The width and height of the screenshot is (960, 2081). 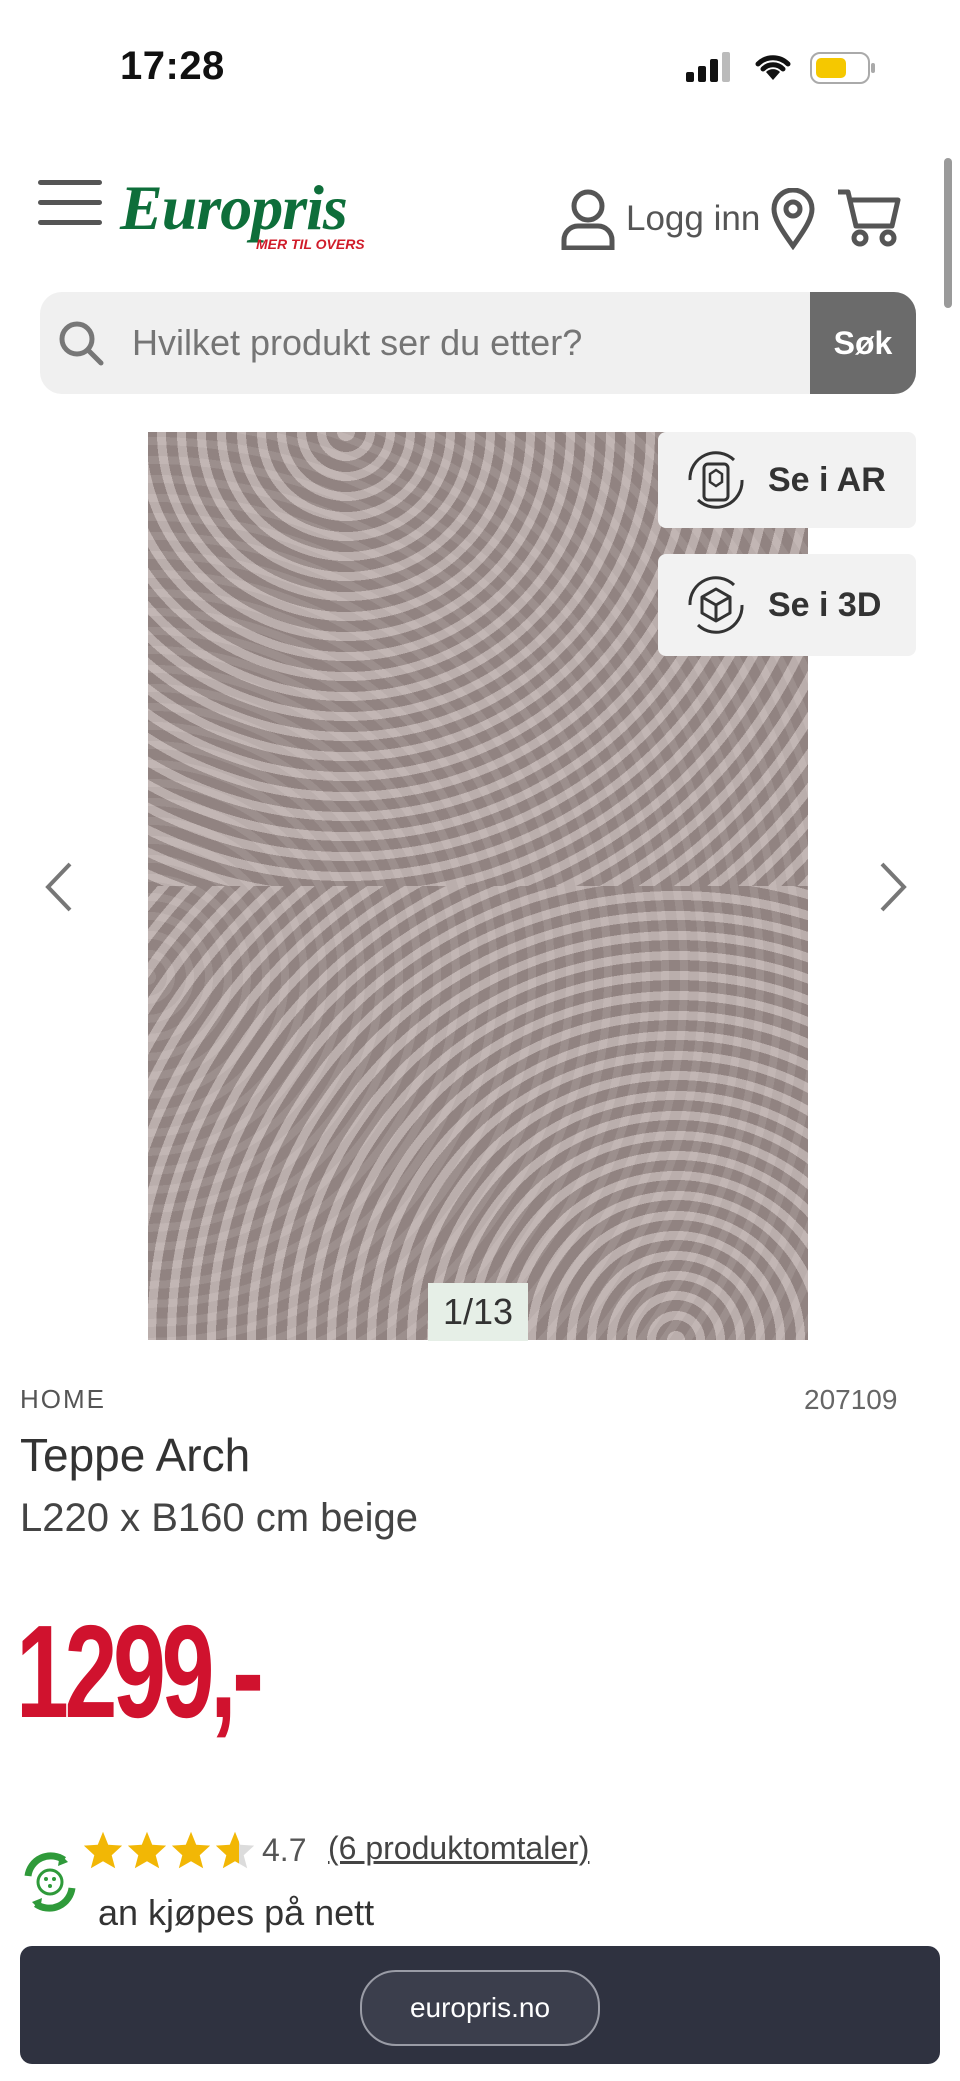 I want to click on logo-text: Europris, so click(x=234, y=207).